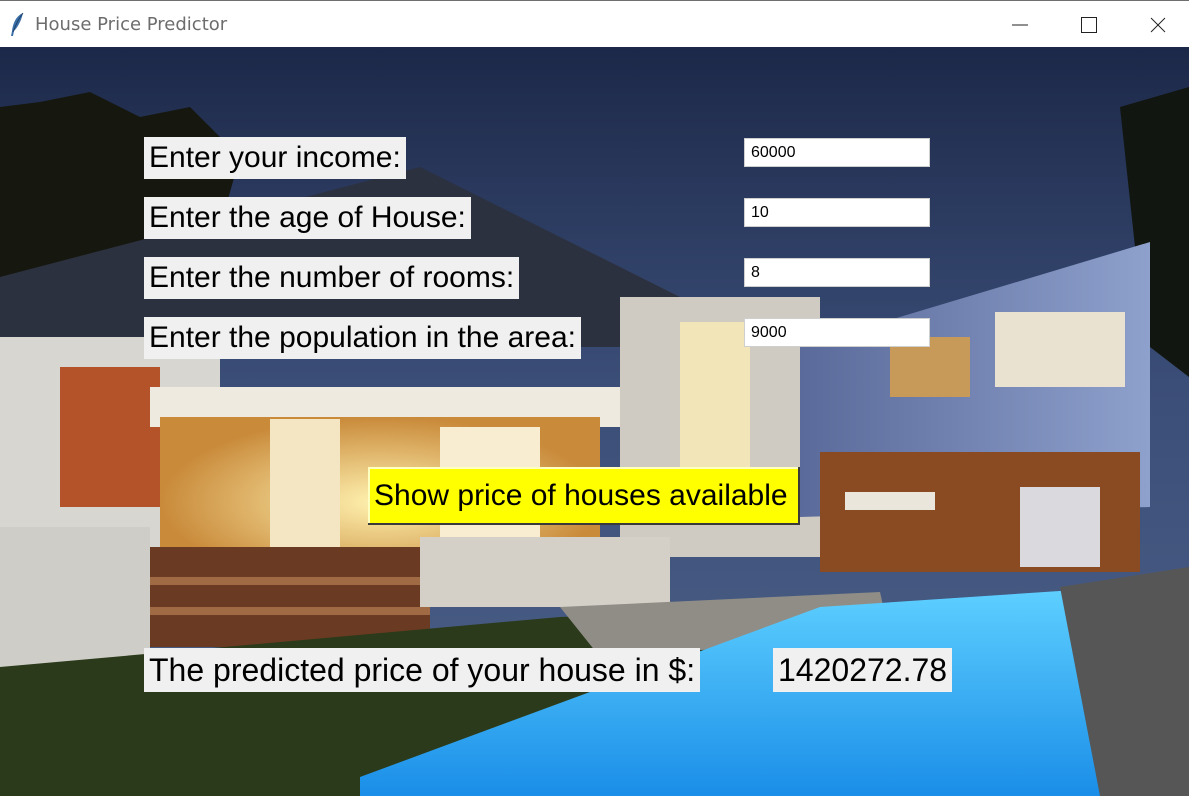  I want to click on predicted-price-label: The predicted price of your house in $:, so click(422, 670).